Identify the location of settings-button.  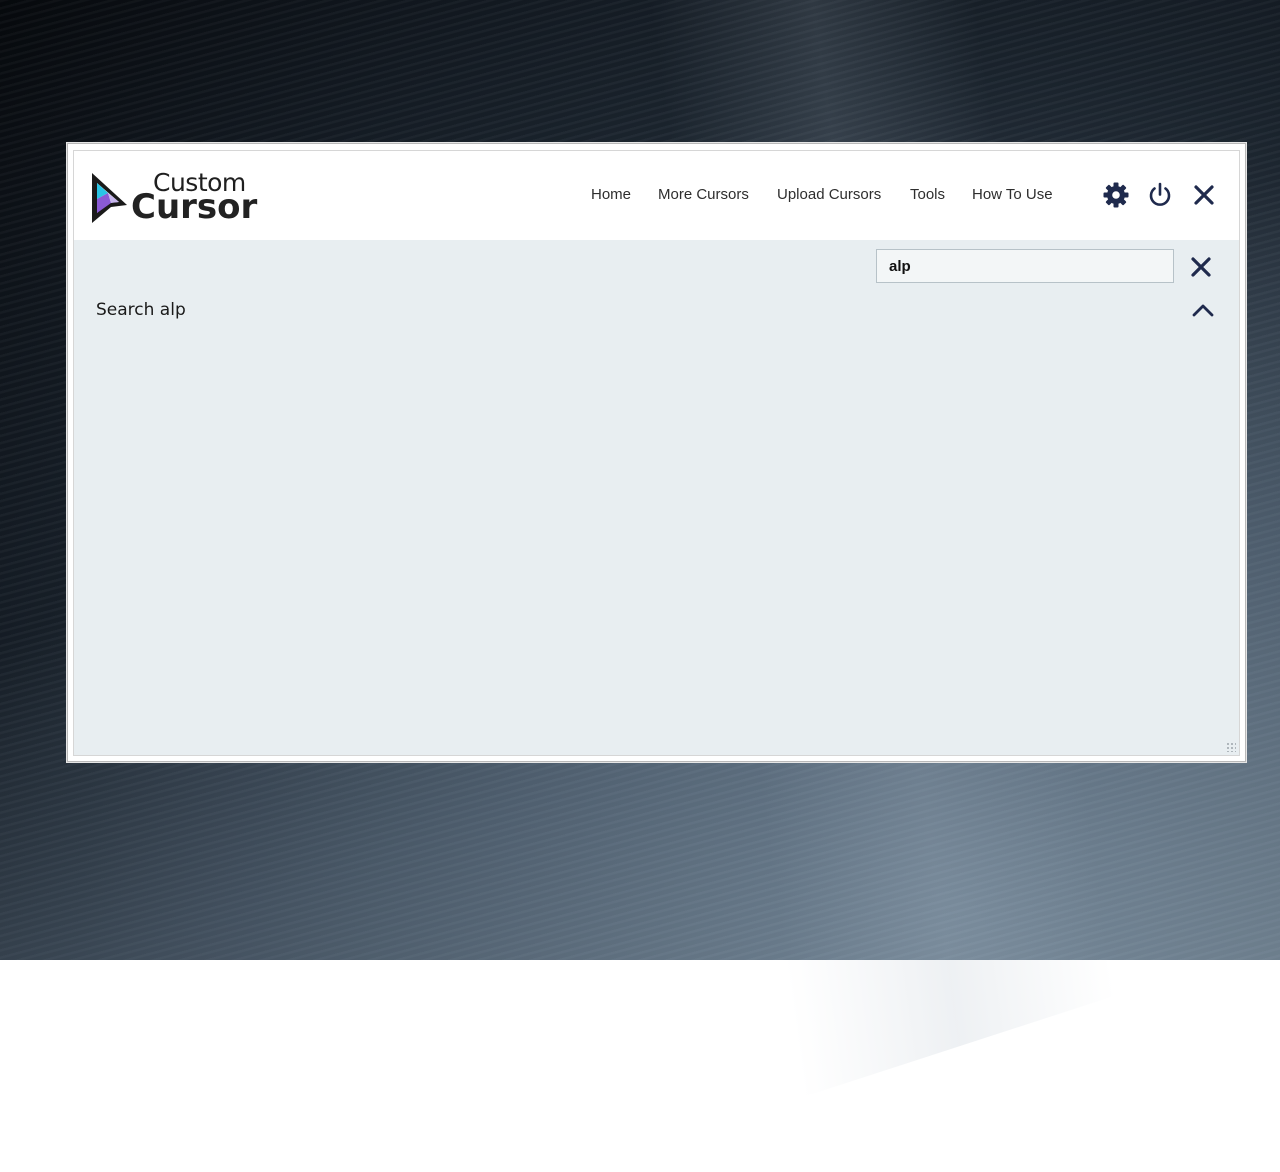
(1116, 195).